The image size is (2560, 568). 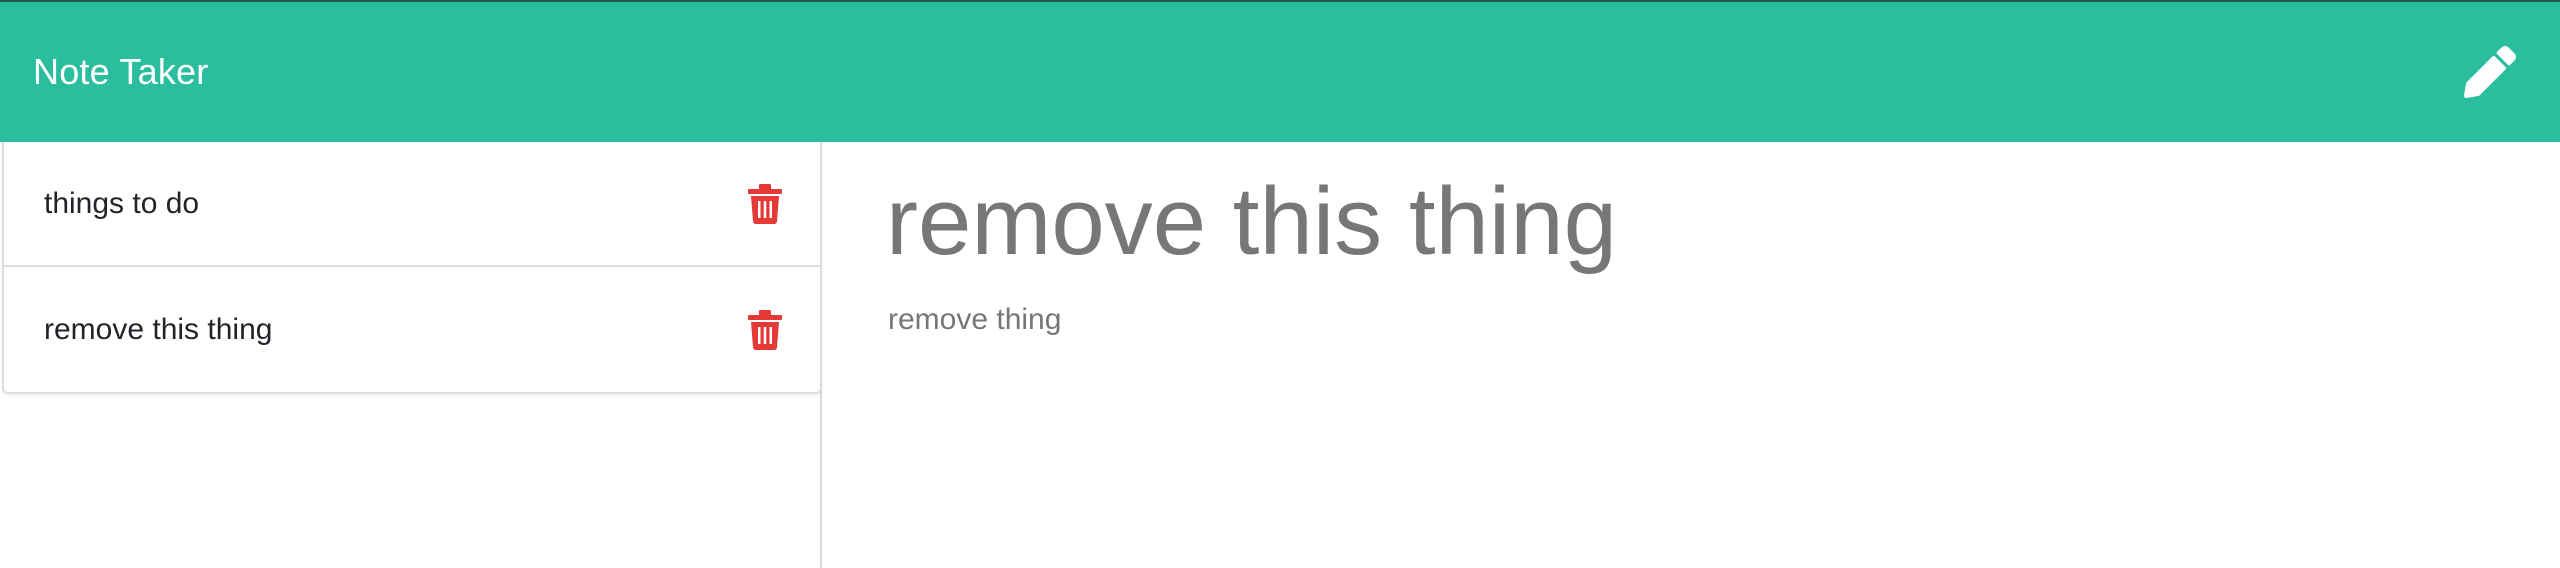 I want to click on new-note-button, so click(x=2490, y=72).